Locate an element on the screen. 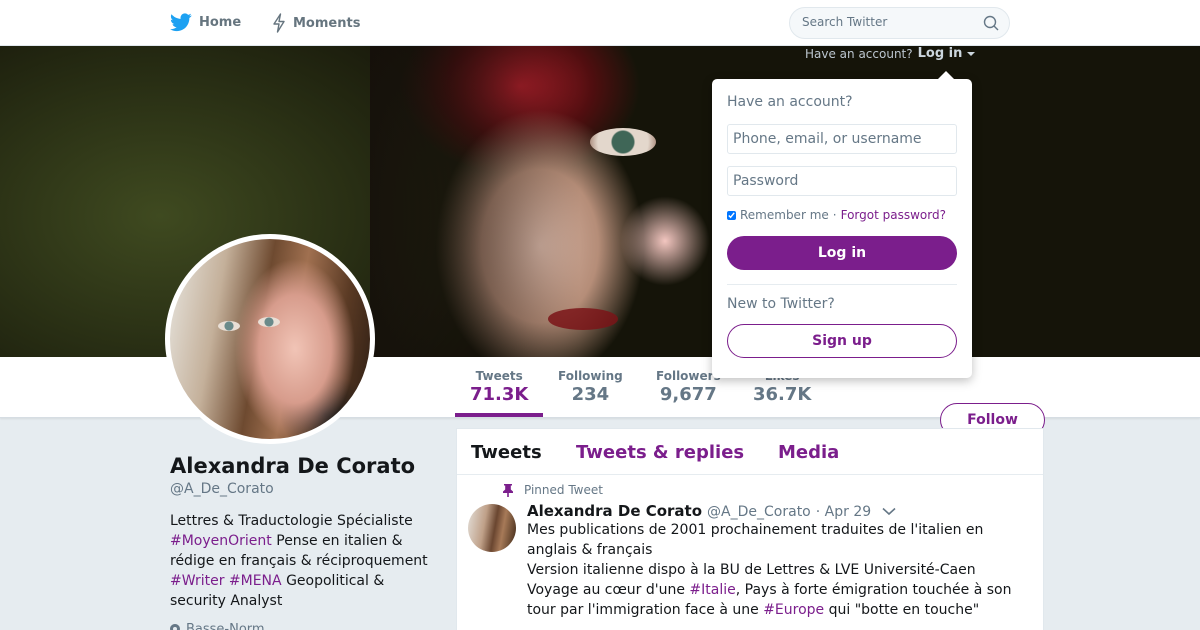 The height and width of the screenshot is (630, 1200). remember-label: Remember me is located at coordinates (784, 215).